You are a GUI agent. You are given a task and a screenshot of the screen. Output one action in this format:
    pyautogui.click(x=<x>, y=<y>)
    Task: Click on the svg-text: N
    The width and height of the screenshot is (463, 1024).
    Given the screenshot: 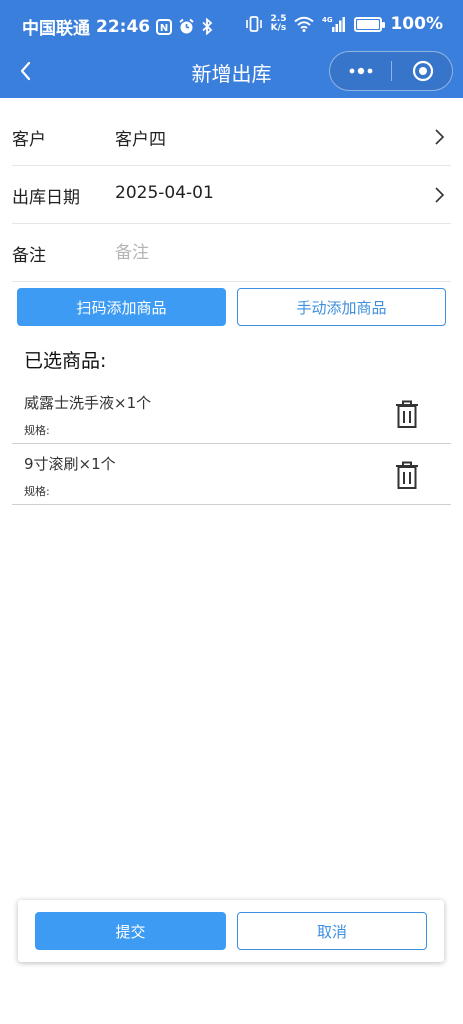 What is the action you would take?
    pyautogui.click(x=164, y=28)
    